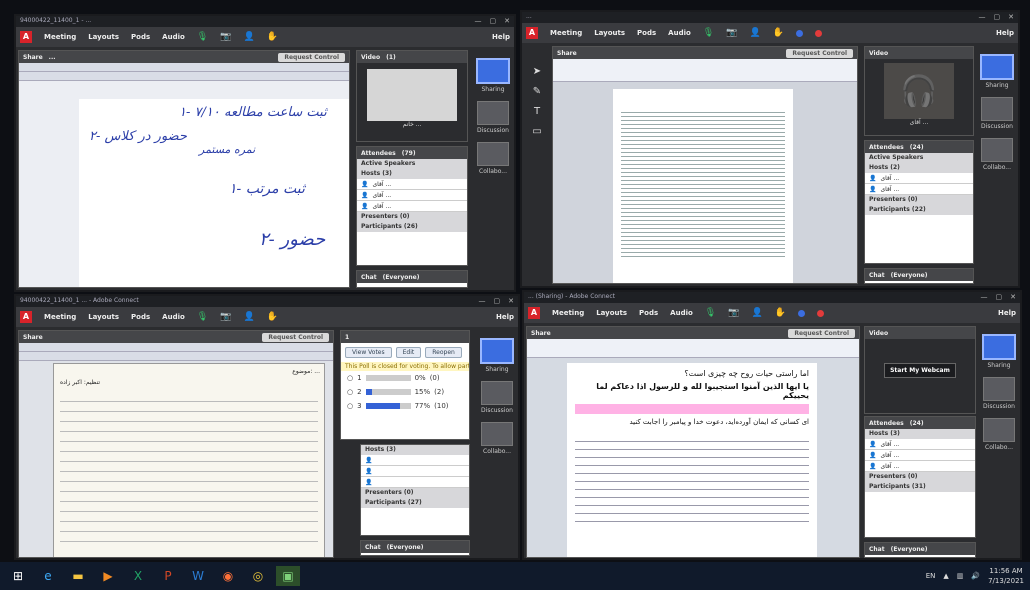  I want to click on rectangle-tool-icon: ▭, so click(537, 132).